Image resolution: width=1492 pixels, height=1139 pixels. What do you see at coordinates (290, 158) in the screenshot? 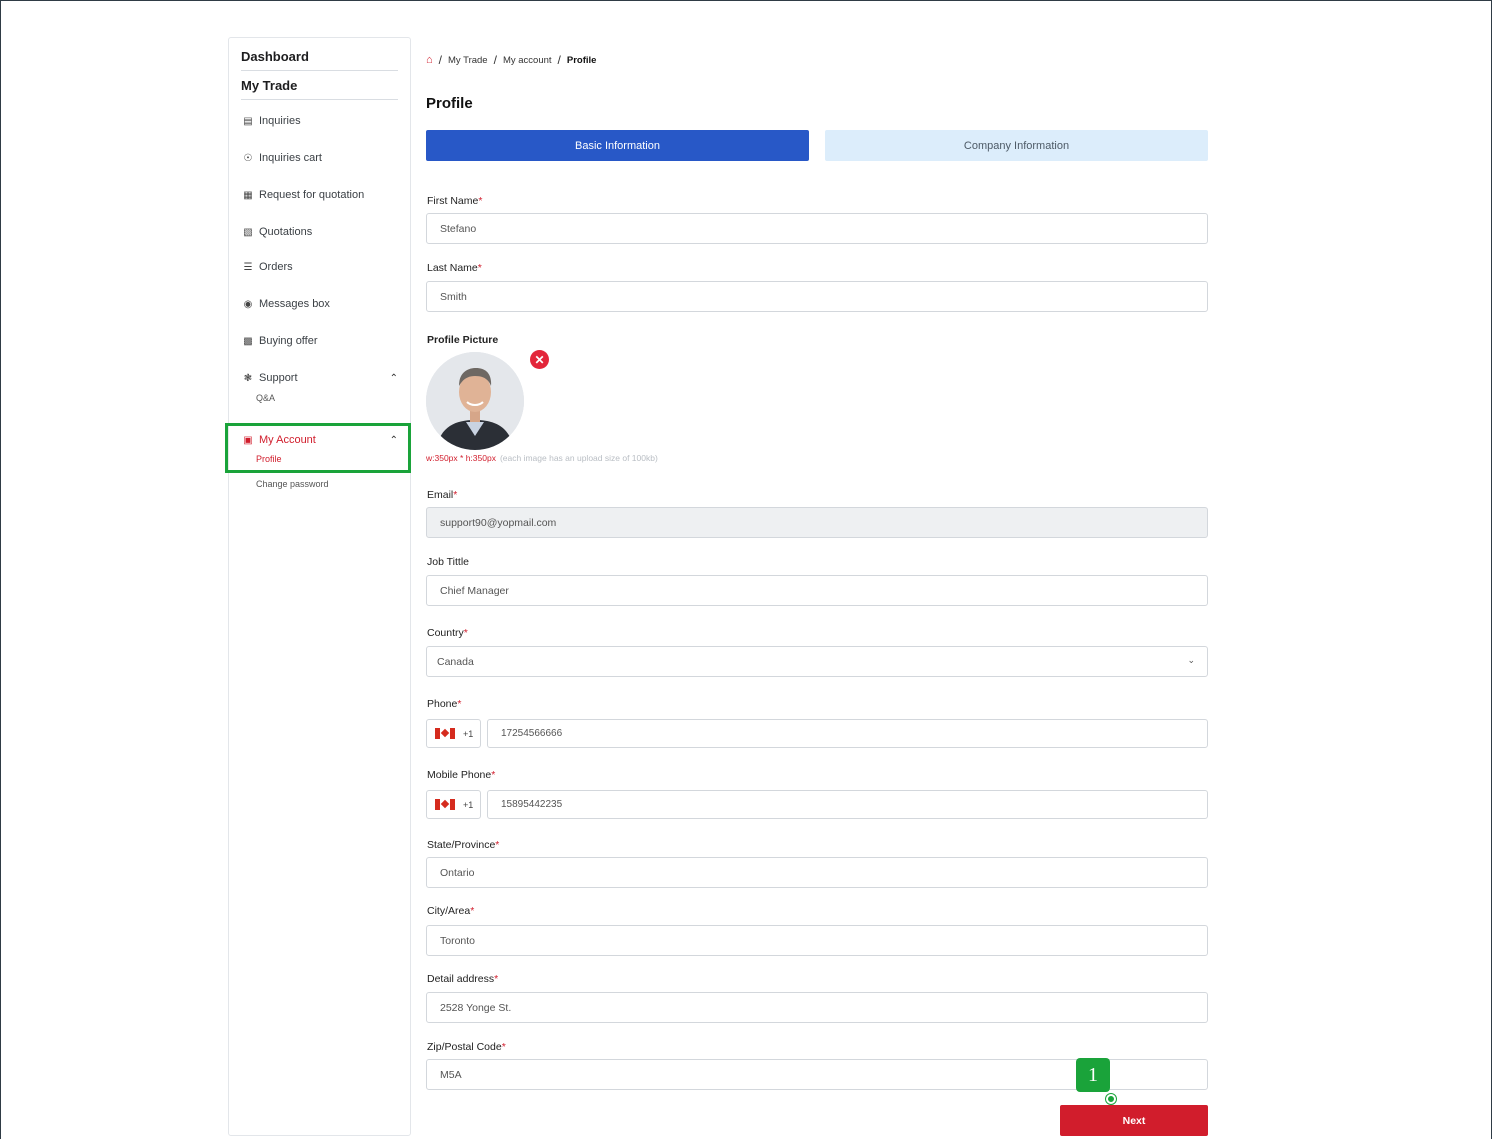
I see `sidebar-item-label: Inquiries cart` at bounding box center [290, 158].